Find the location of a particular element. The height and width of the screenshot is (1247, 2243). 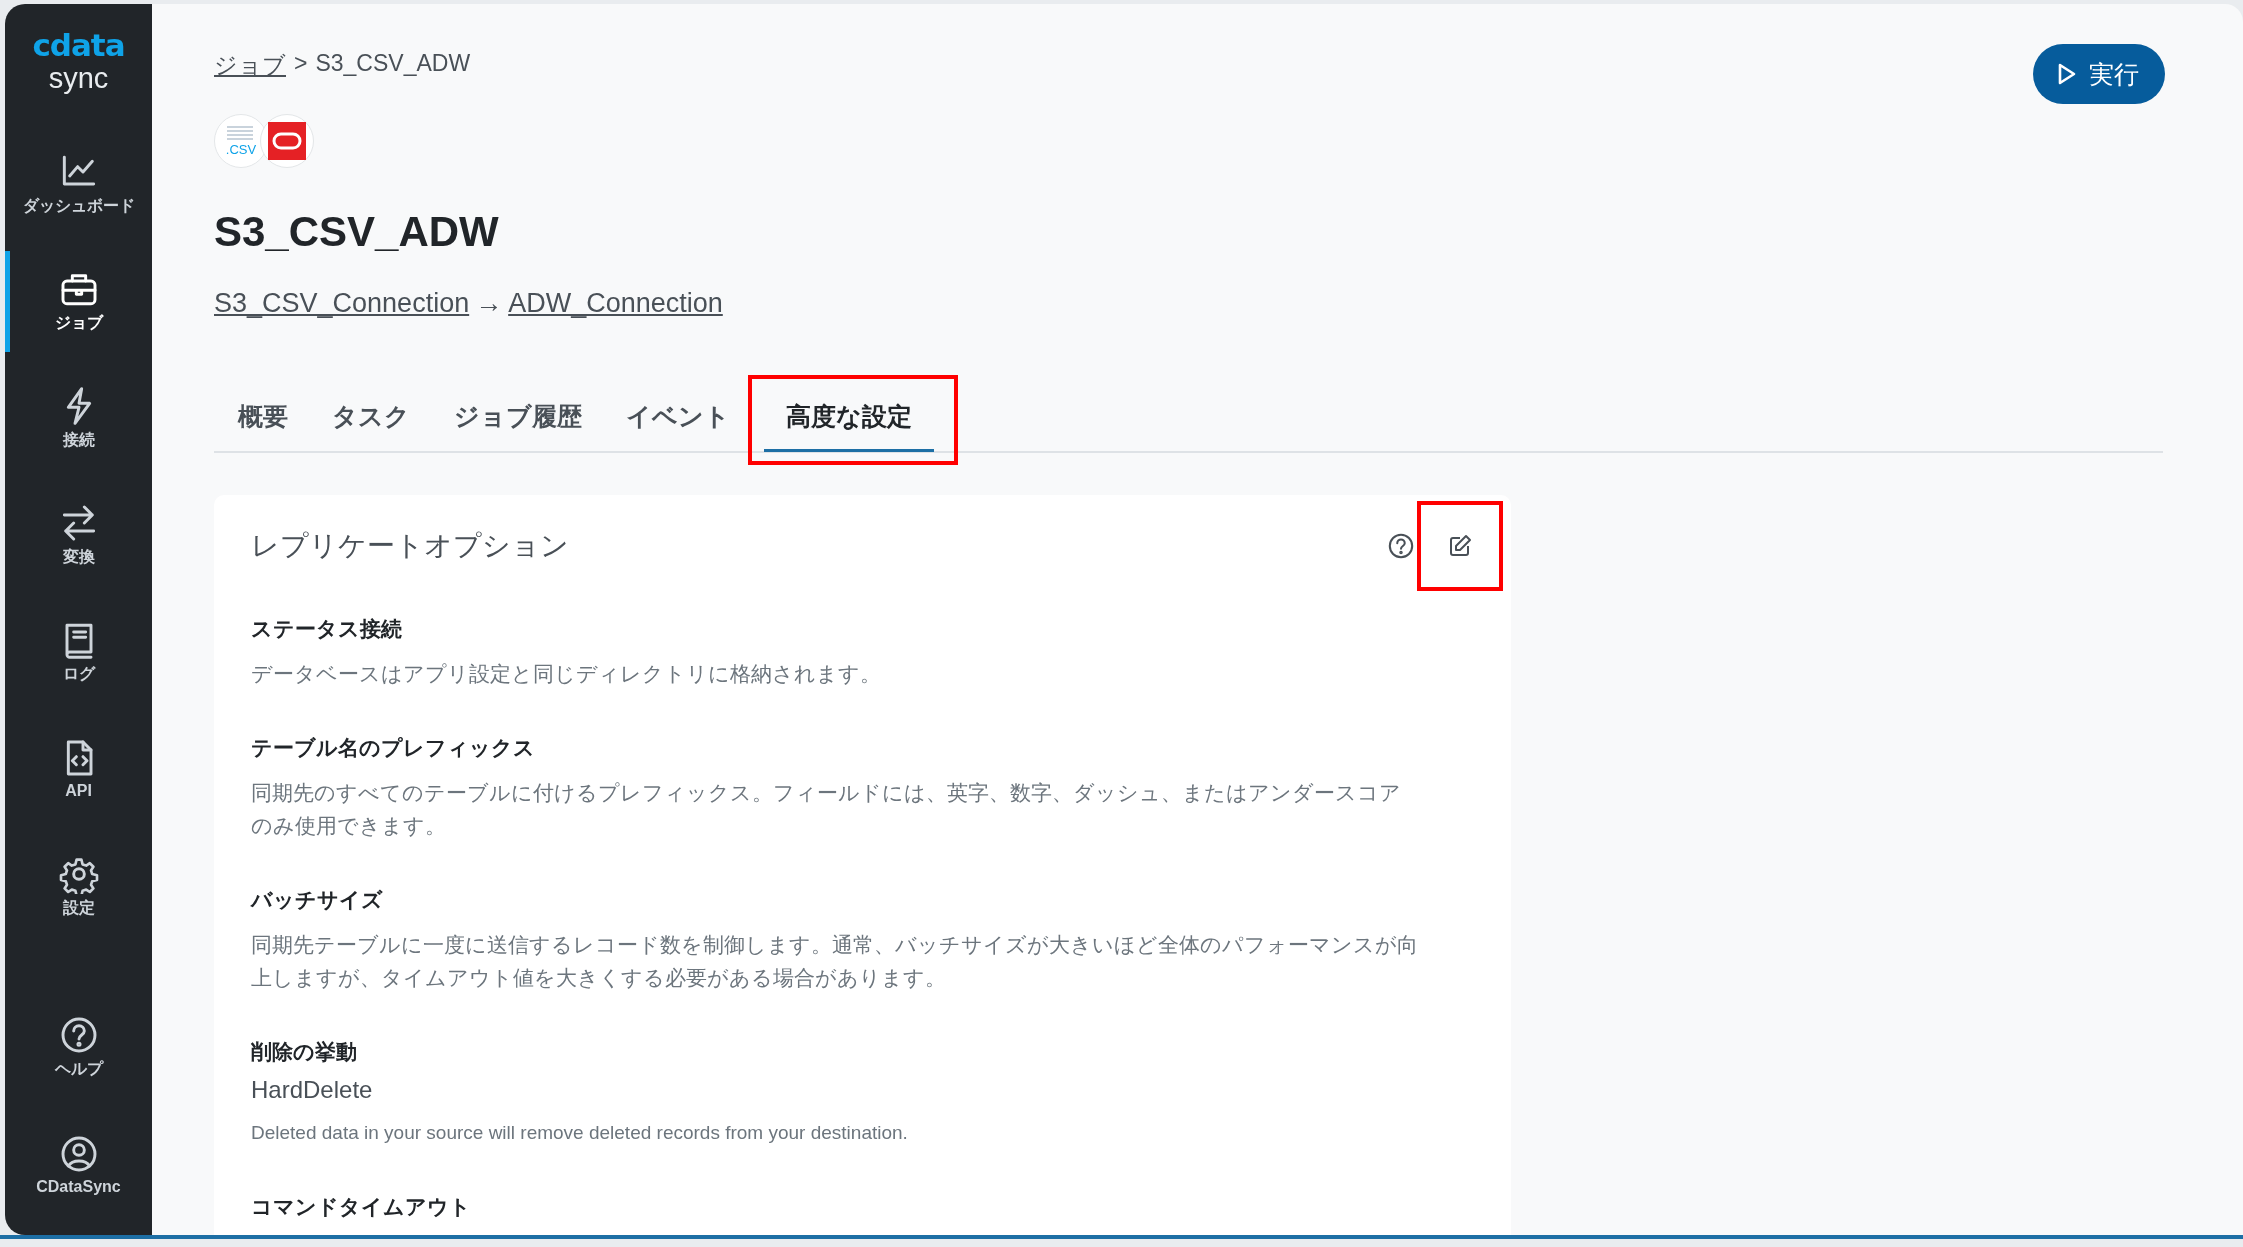

breadcrumb-link: ジョブ is located at coordinates (250, 67).